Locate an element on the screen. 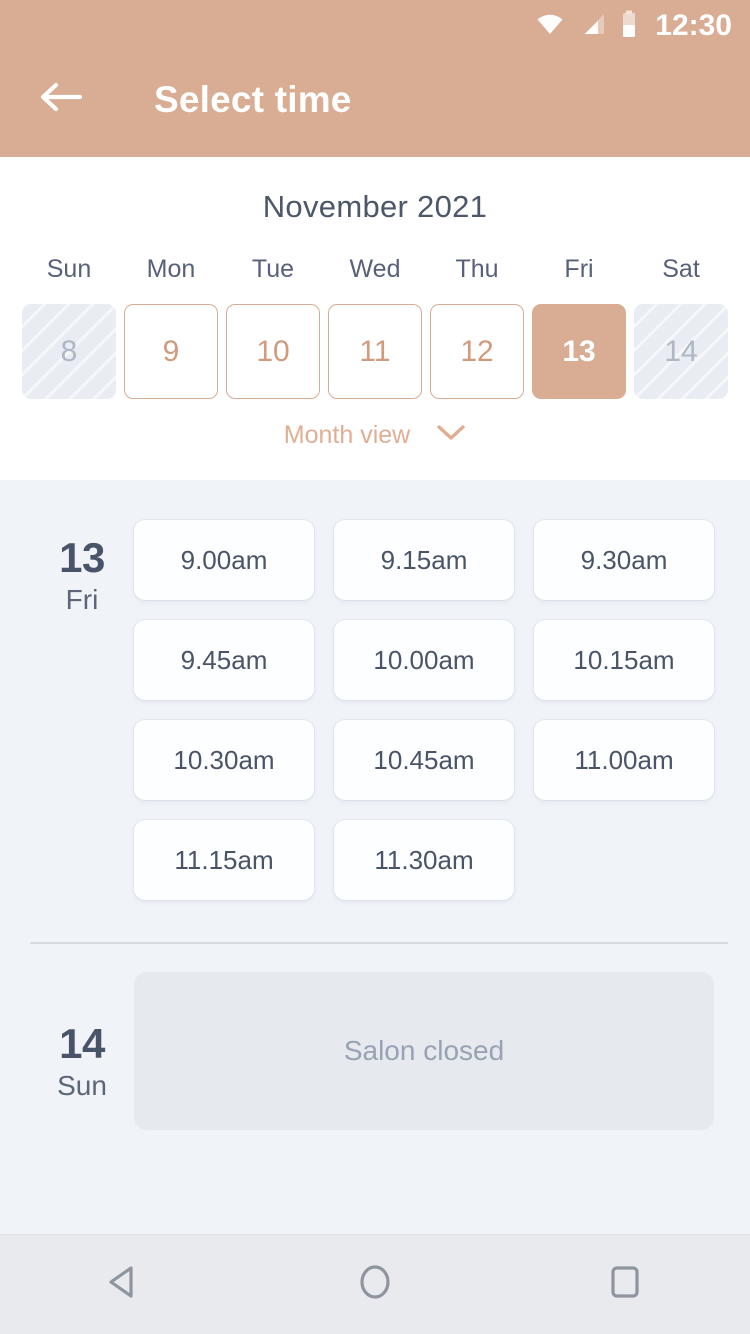 The height and width of the screenshot is (1334, 750). weekday-header: Wed is located at coordinates (375, 269).